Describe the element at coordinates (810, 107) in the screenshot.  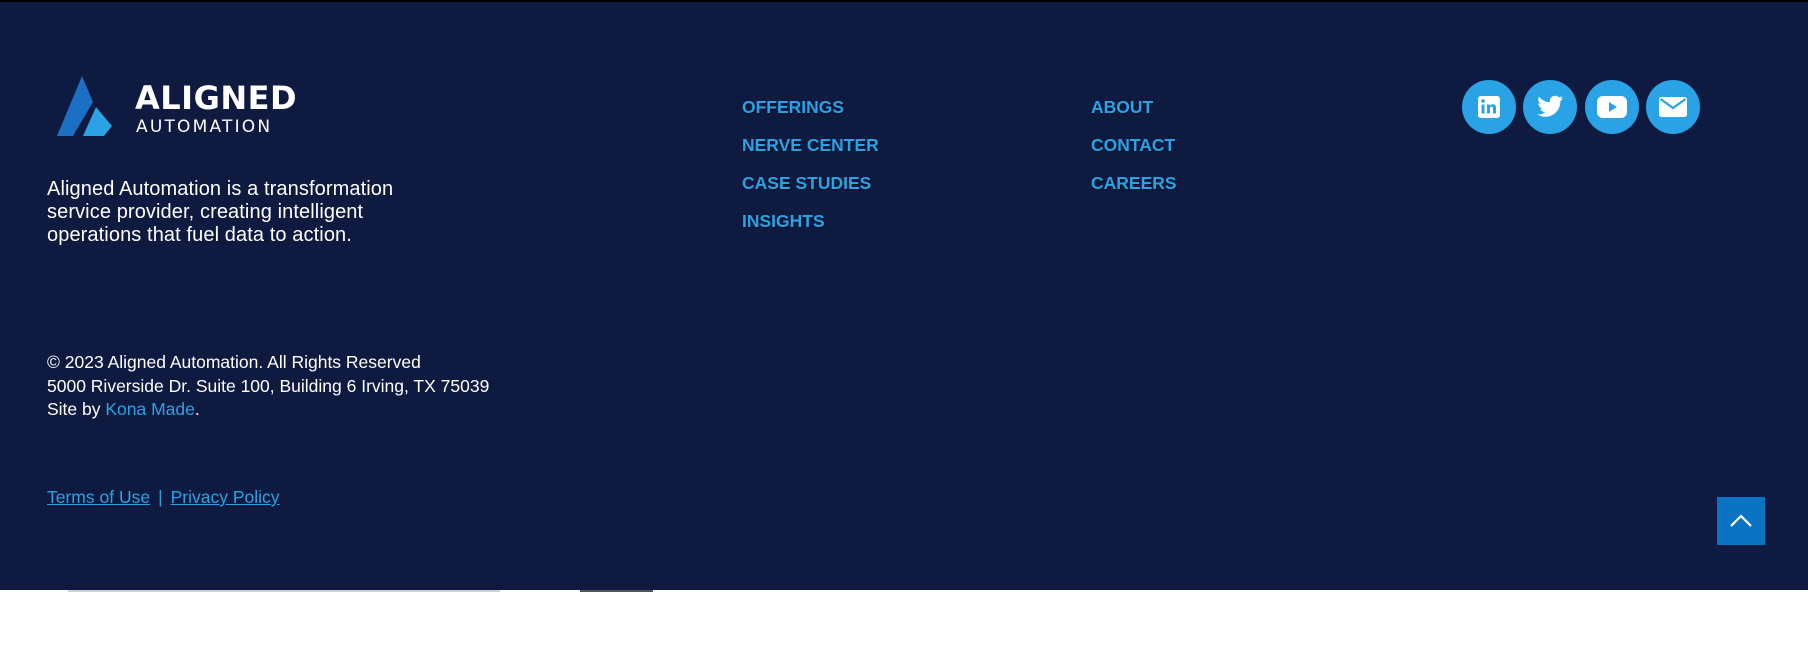
I see `nav-link-offerings: OFFERINGS` at that location.